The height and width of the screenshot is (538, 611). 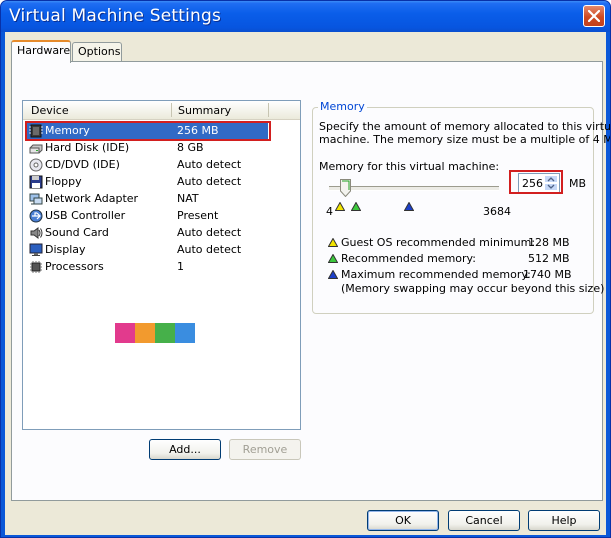 What do you see at coordinates (147, 182) in the screenshot?
I see `device-row-floppy: Floppy Auto detect` at bounding box center [147, 182].